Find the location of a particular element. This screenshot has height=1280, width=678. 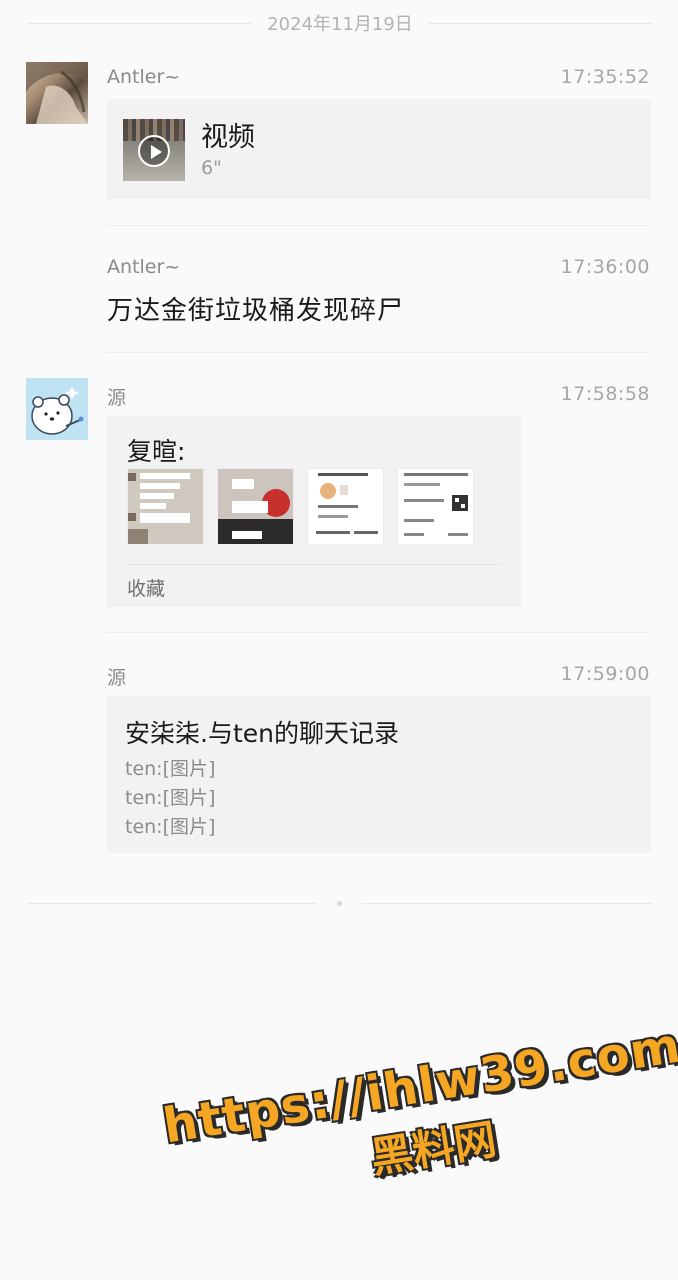

favorite-card: 复暄: 收藏 is located at coordinates (314, 511).